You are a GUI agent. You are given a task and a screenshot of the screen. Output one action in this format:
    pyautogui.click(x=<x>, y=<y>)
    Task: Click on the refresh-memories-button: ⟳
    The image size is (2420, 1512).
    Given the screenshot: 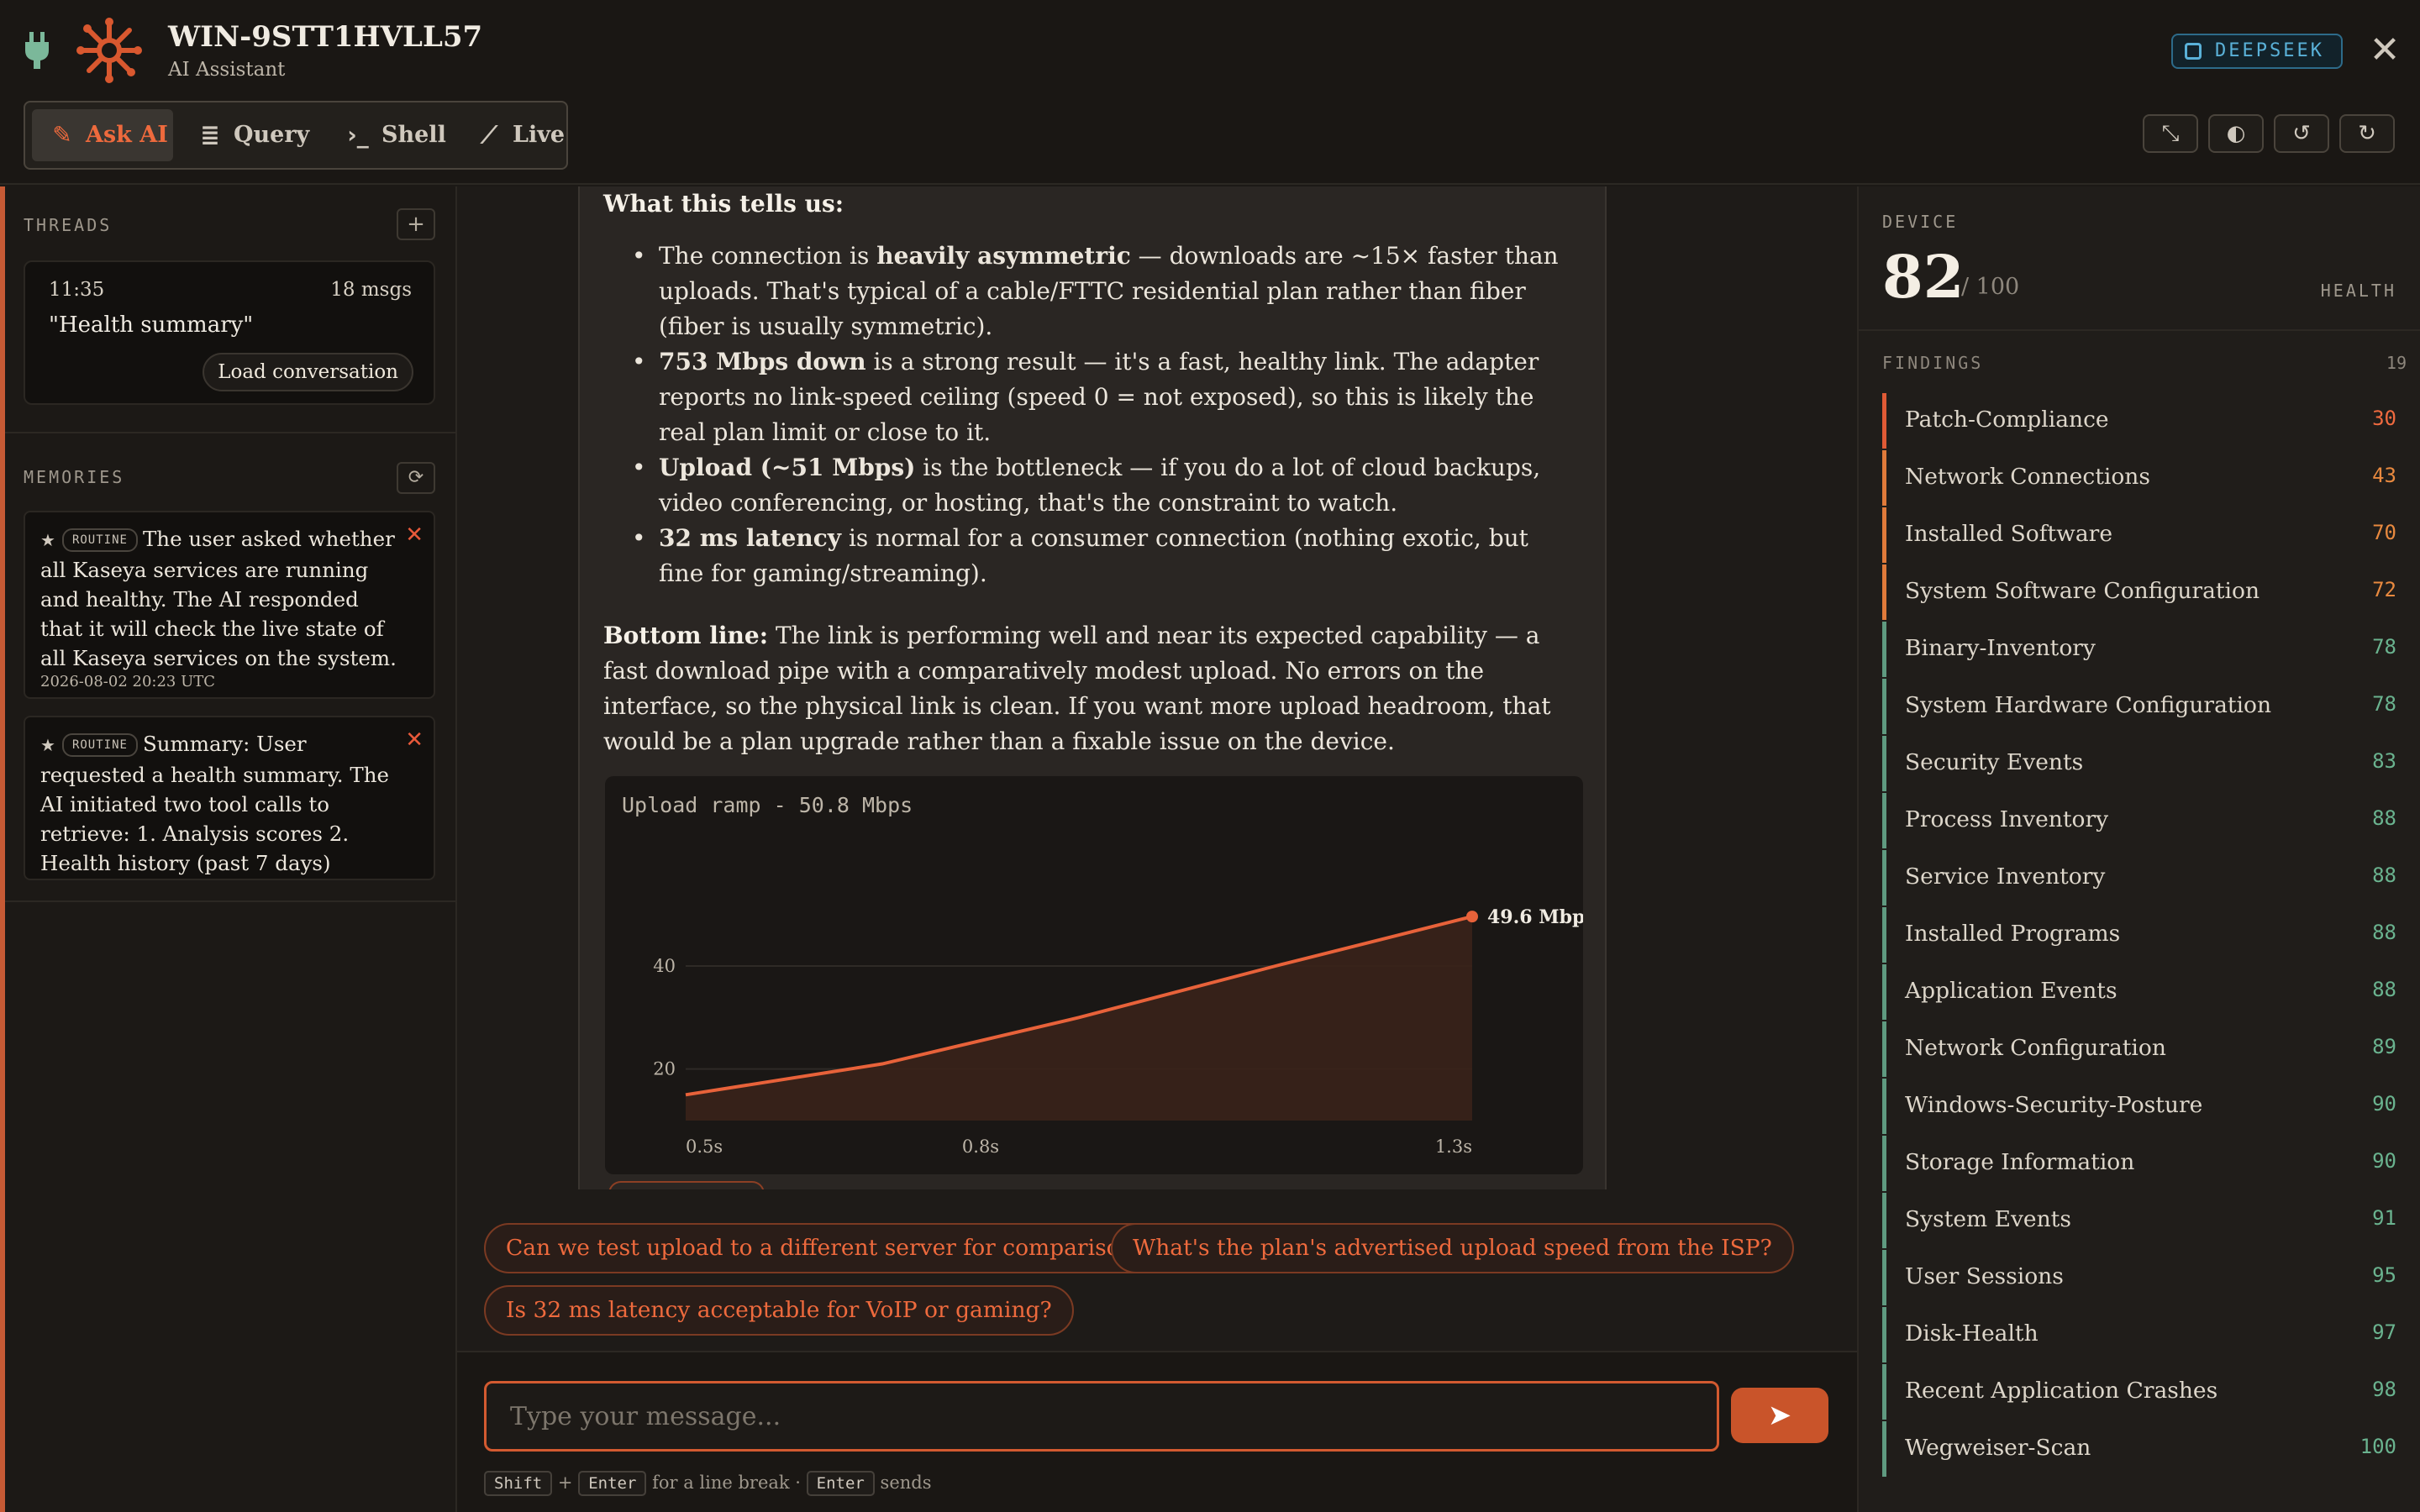 What is the action you would take?
    pyautogui.click(x=416, y=478)
    